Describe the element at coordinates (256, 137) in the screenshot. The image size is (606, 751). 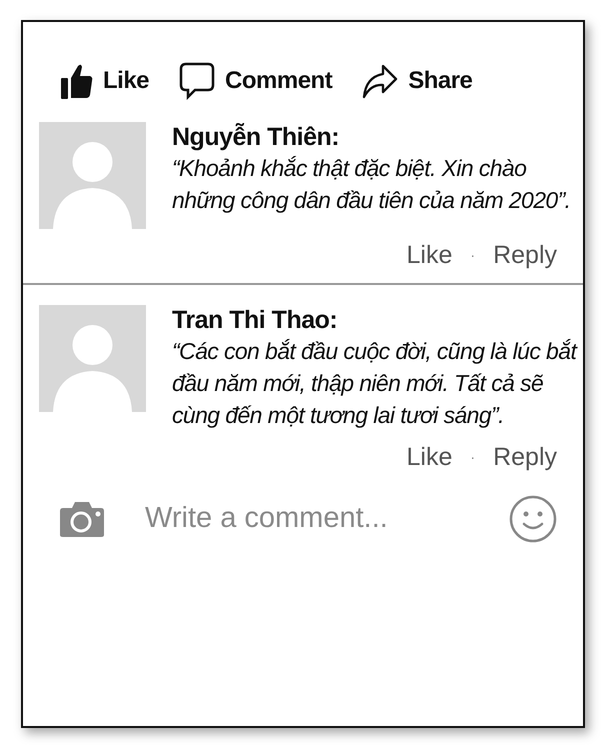
I see `comment-author: Nguyễn Thiên:` at that location.